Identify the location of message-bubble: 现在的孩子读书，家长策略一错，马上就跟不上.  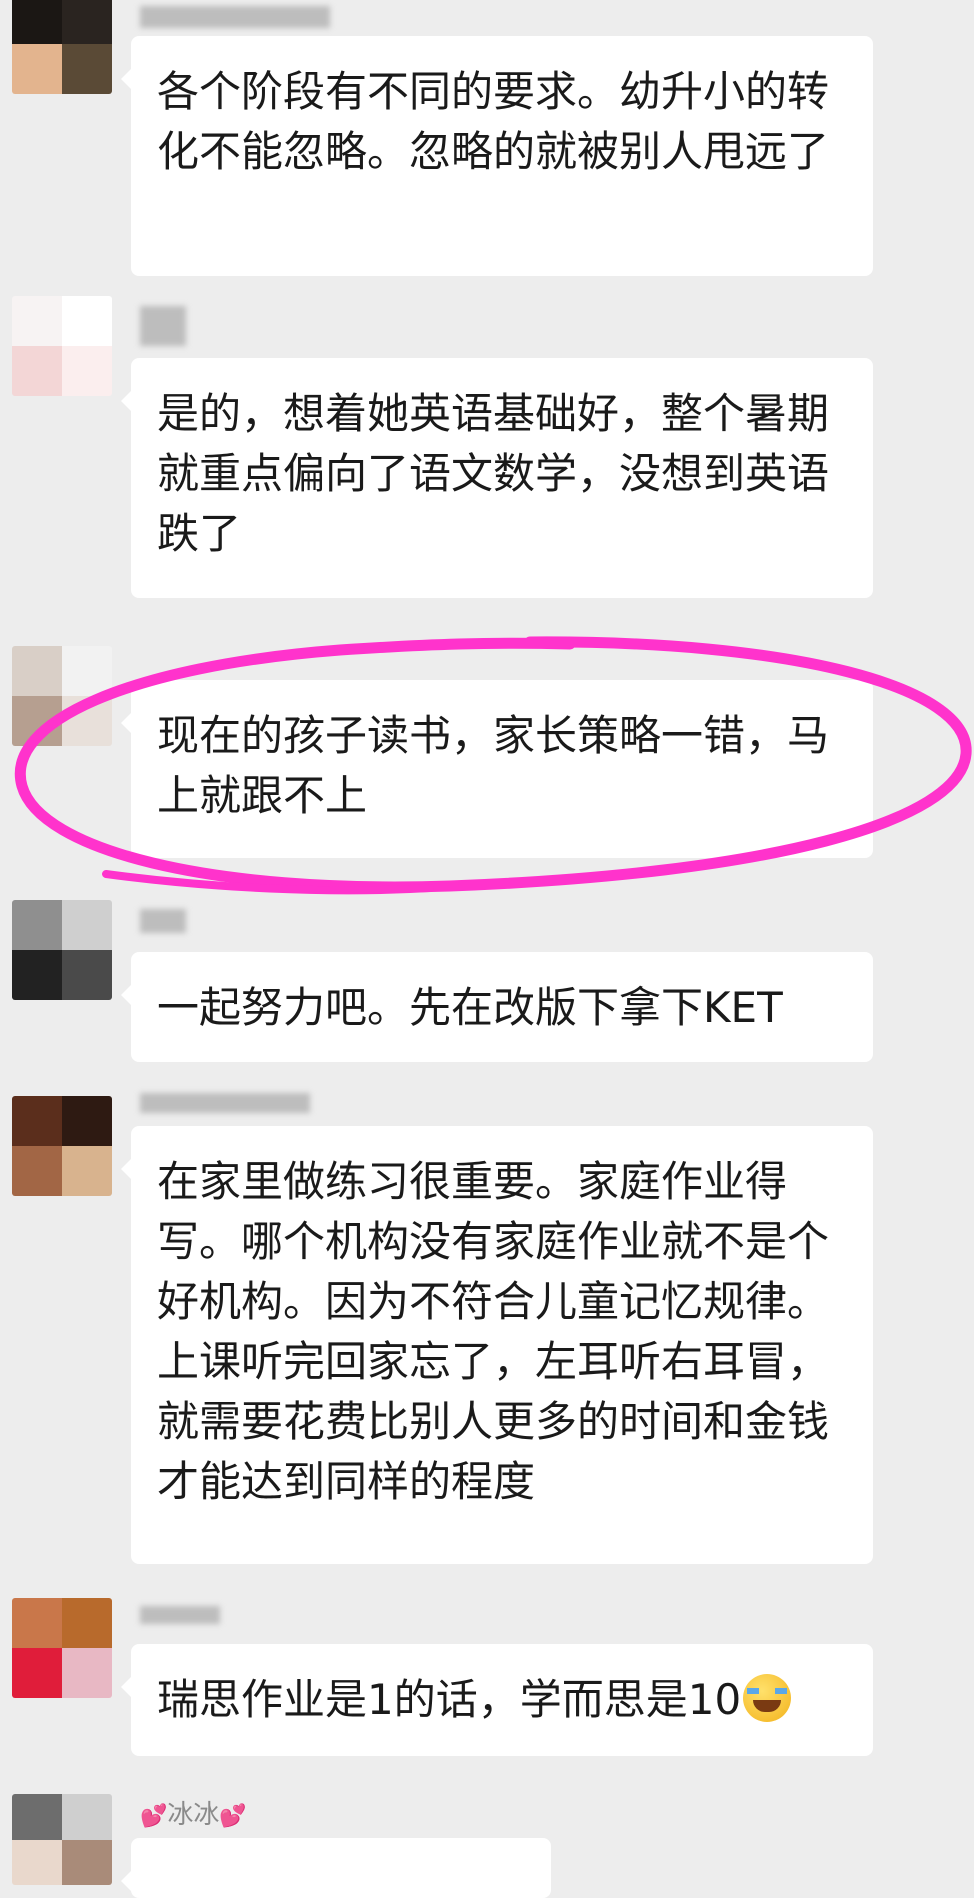
(497, 769).